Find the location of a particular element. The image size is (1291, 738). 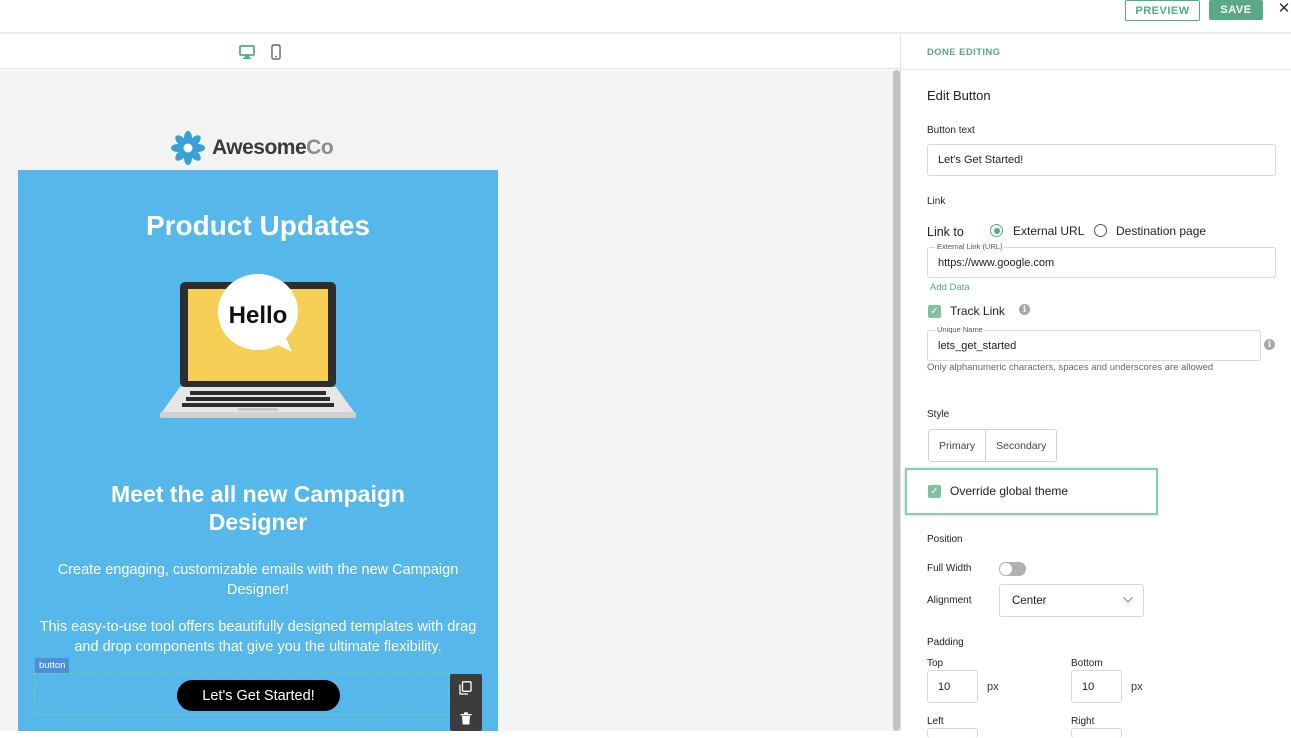

scrollbar-thumb is located at coordinates (896, 400).